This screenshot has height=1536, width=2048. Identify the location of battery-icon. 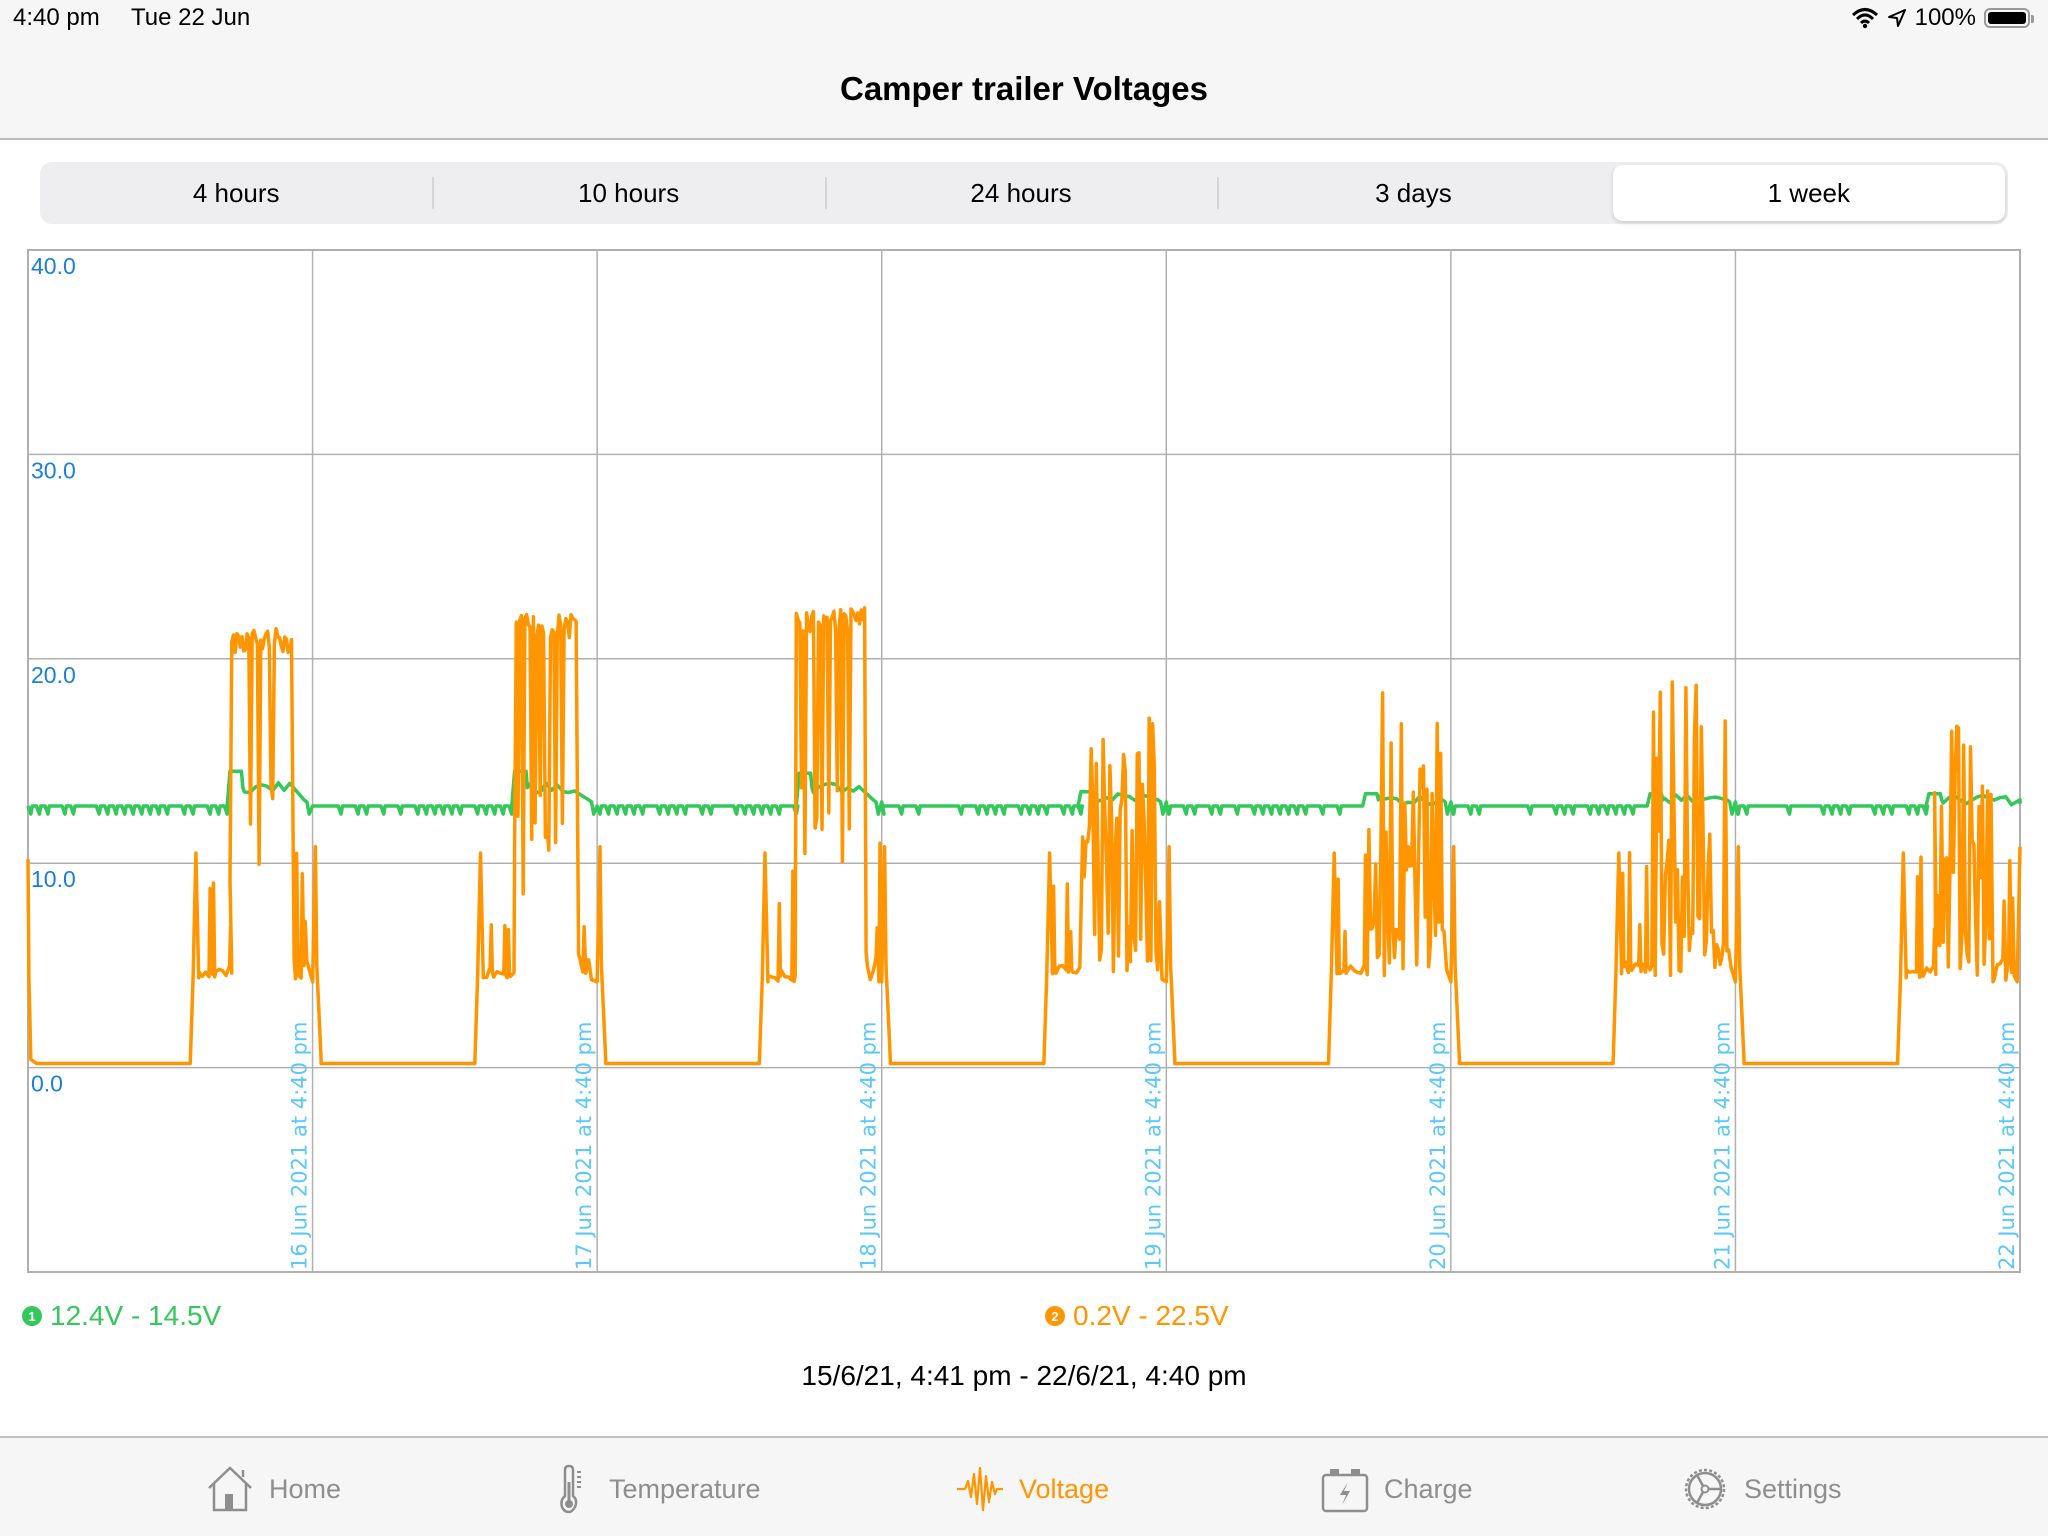
(2009, 18).